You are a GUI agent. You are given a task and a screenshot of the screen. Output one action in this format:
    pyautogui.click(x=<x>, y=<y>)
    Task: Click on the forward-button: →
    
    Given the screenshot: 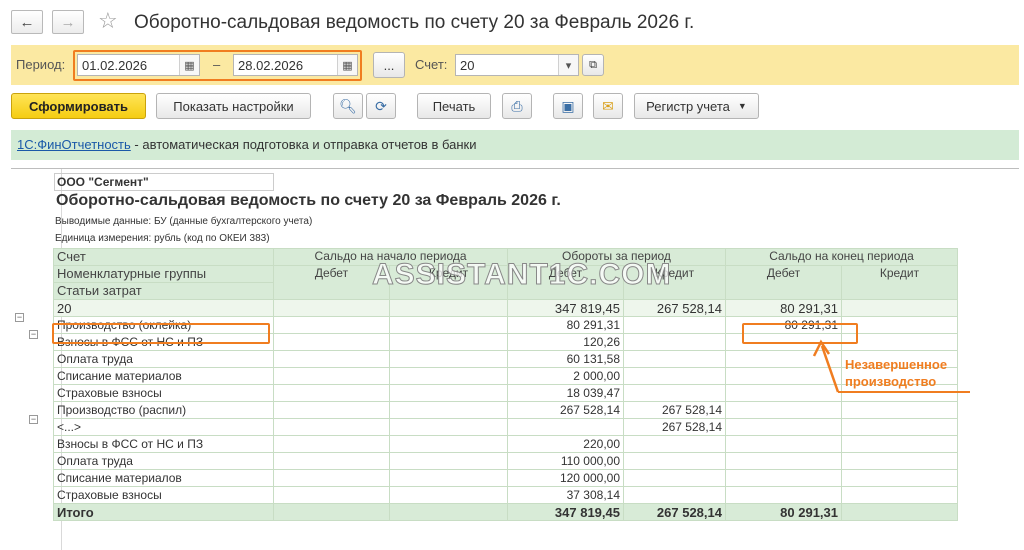 What is the action you would take?
    pyautogui.click(x=68, y=22)
    